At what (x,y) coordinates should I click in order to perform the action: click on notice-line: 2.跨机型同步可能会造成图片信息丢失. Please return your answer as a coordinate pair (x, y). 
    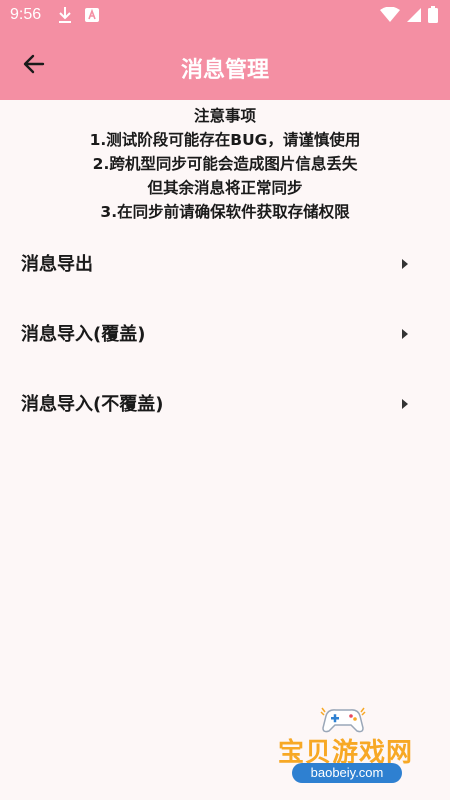
    Looking at the image, I should click on (225, 164).